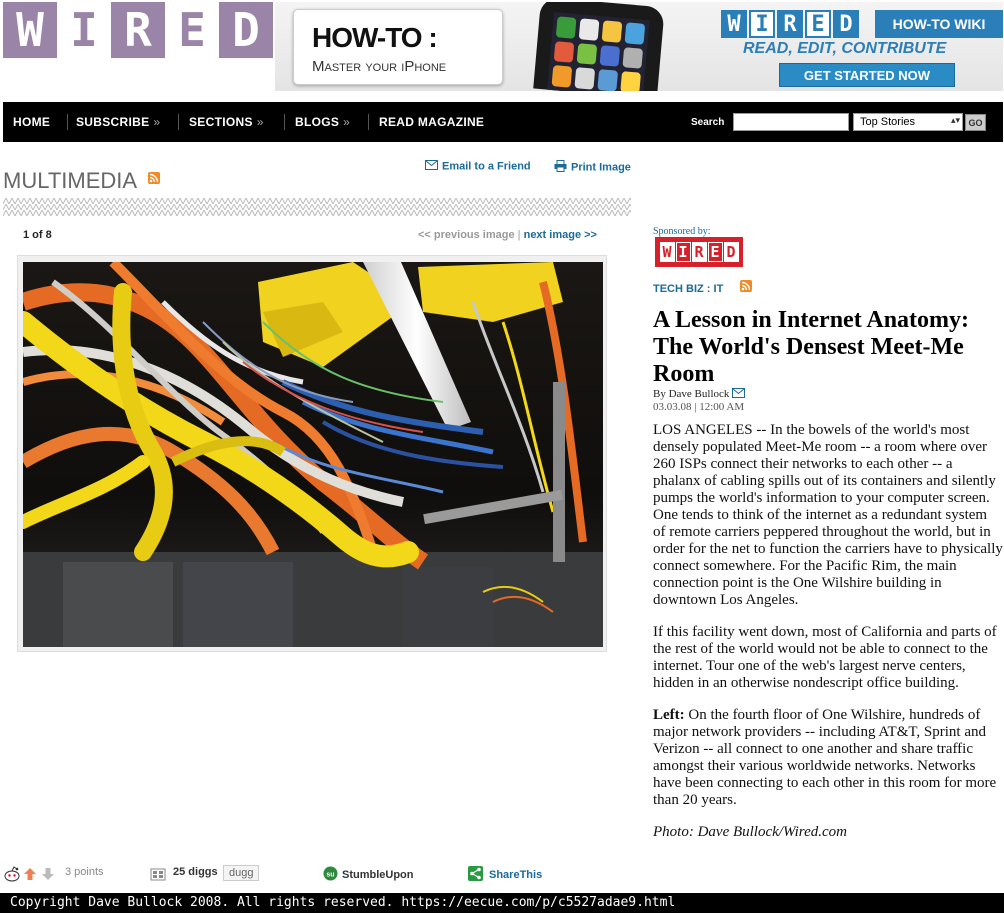 Image resolution: width=1004 pixels, height=913 pixels. I want to click on sponsor-logo-letters: W I R E D, so click(699, 252).